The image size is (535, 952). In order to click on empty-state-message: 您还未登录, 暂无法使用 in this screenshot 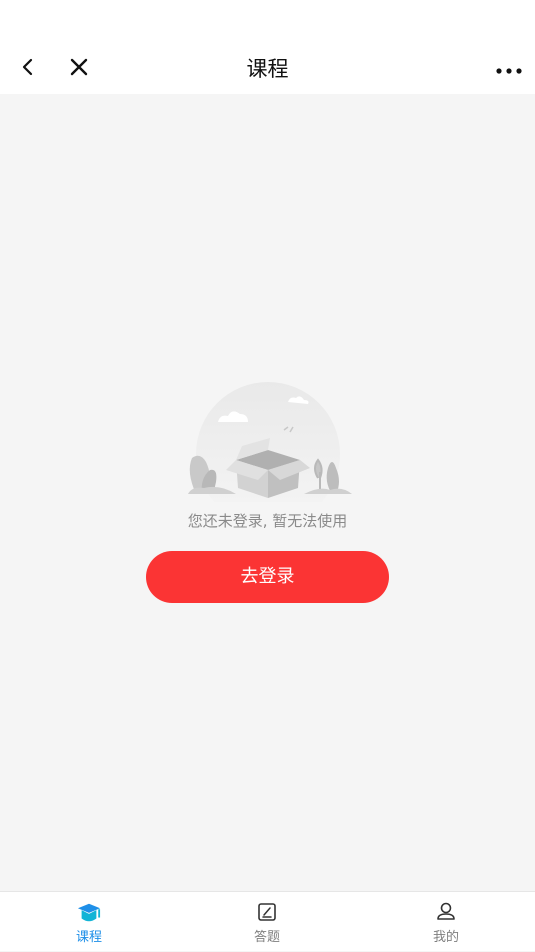, I will do `click(267, 521)`.